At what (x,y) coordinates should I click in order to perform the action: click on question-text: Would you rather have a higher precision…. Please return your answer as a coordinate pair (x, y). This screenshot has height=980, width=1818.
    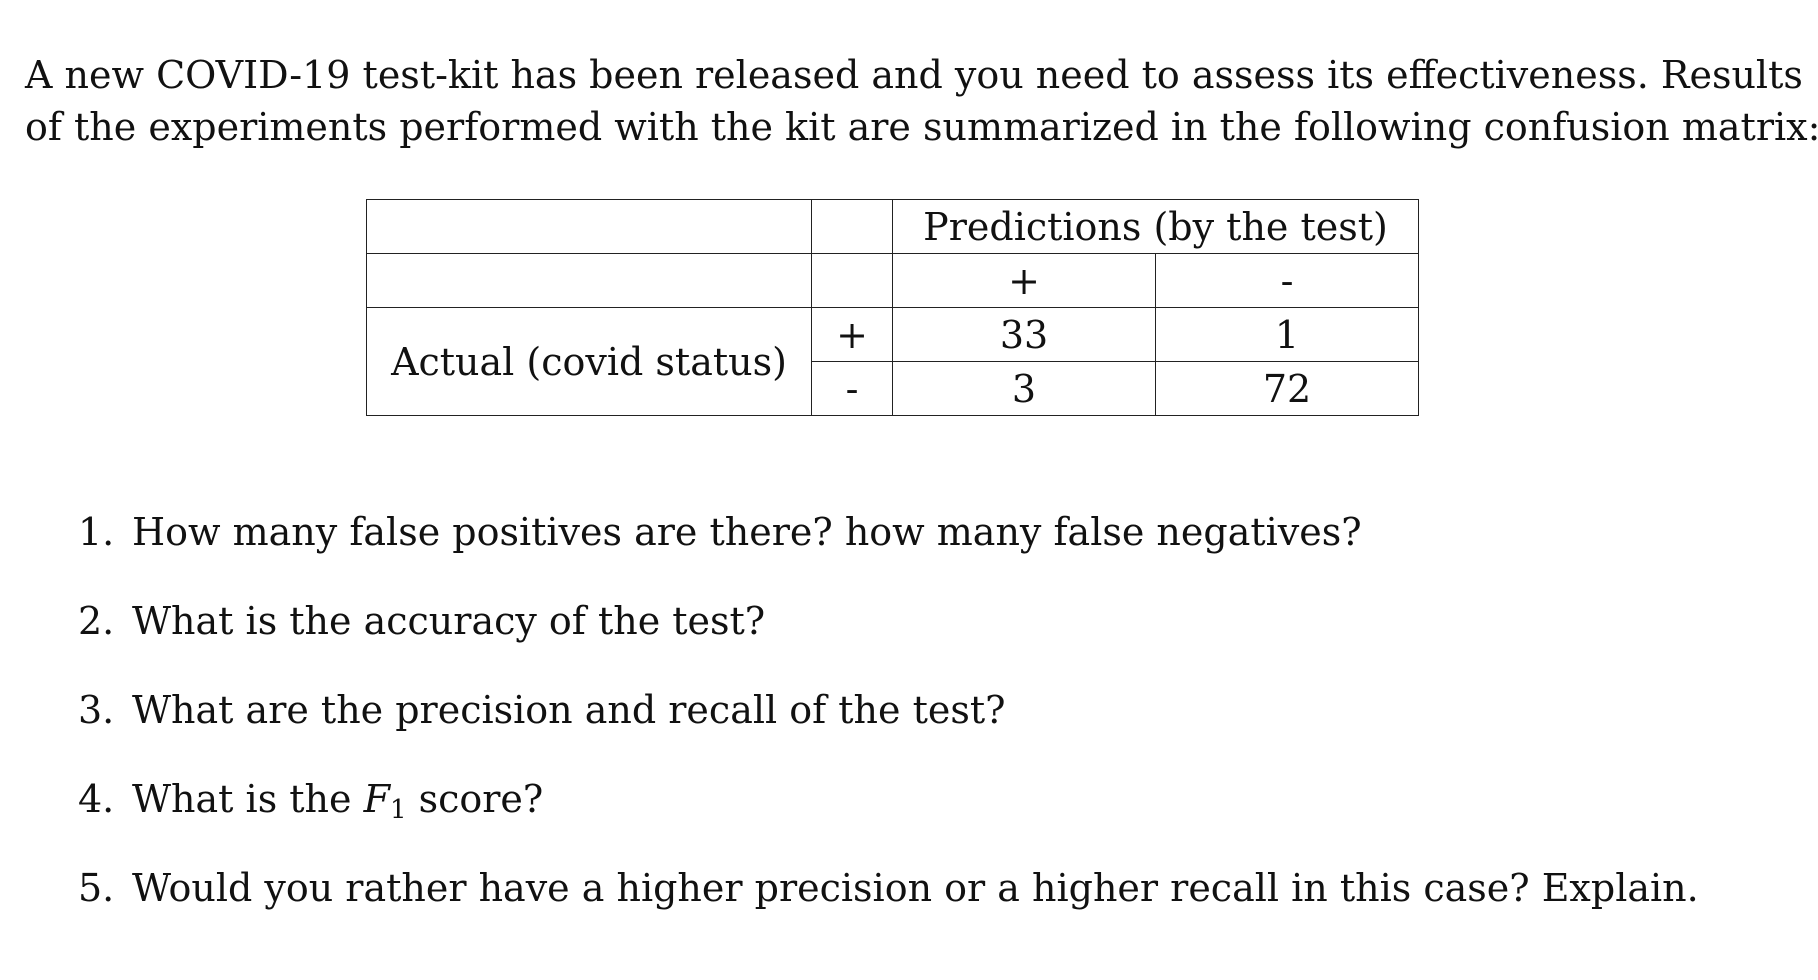
    Looking at the image, I should click on (915, 888).